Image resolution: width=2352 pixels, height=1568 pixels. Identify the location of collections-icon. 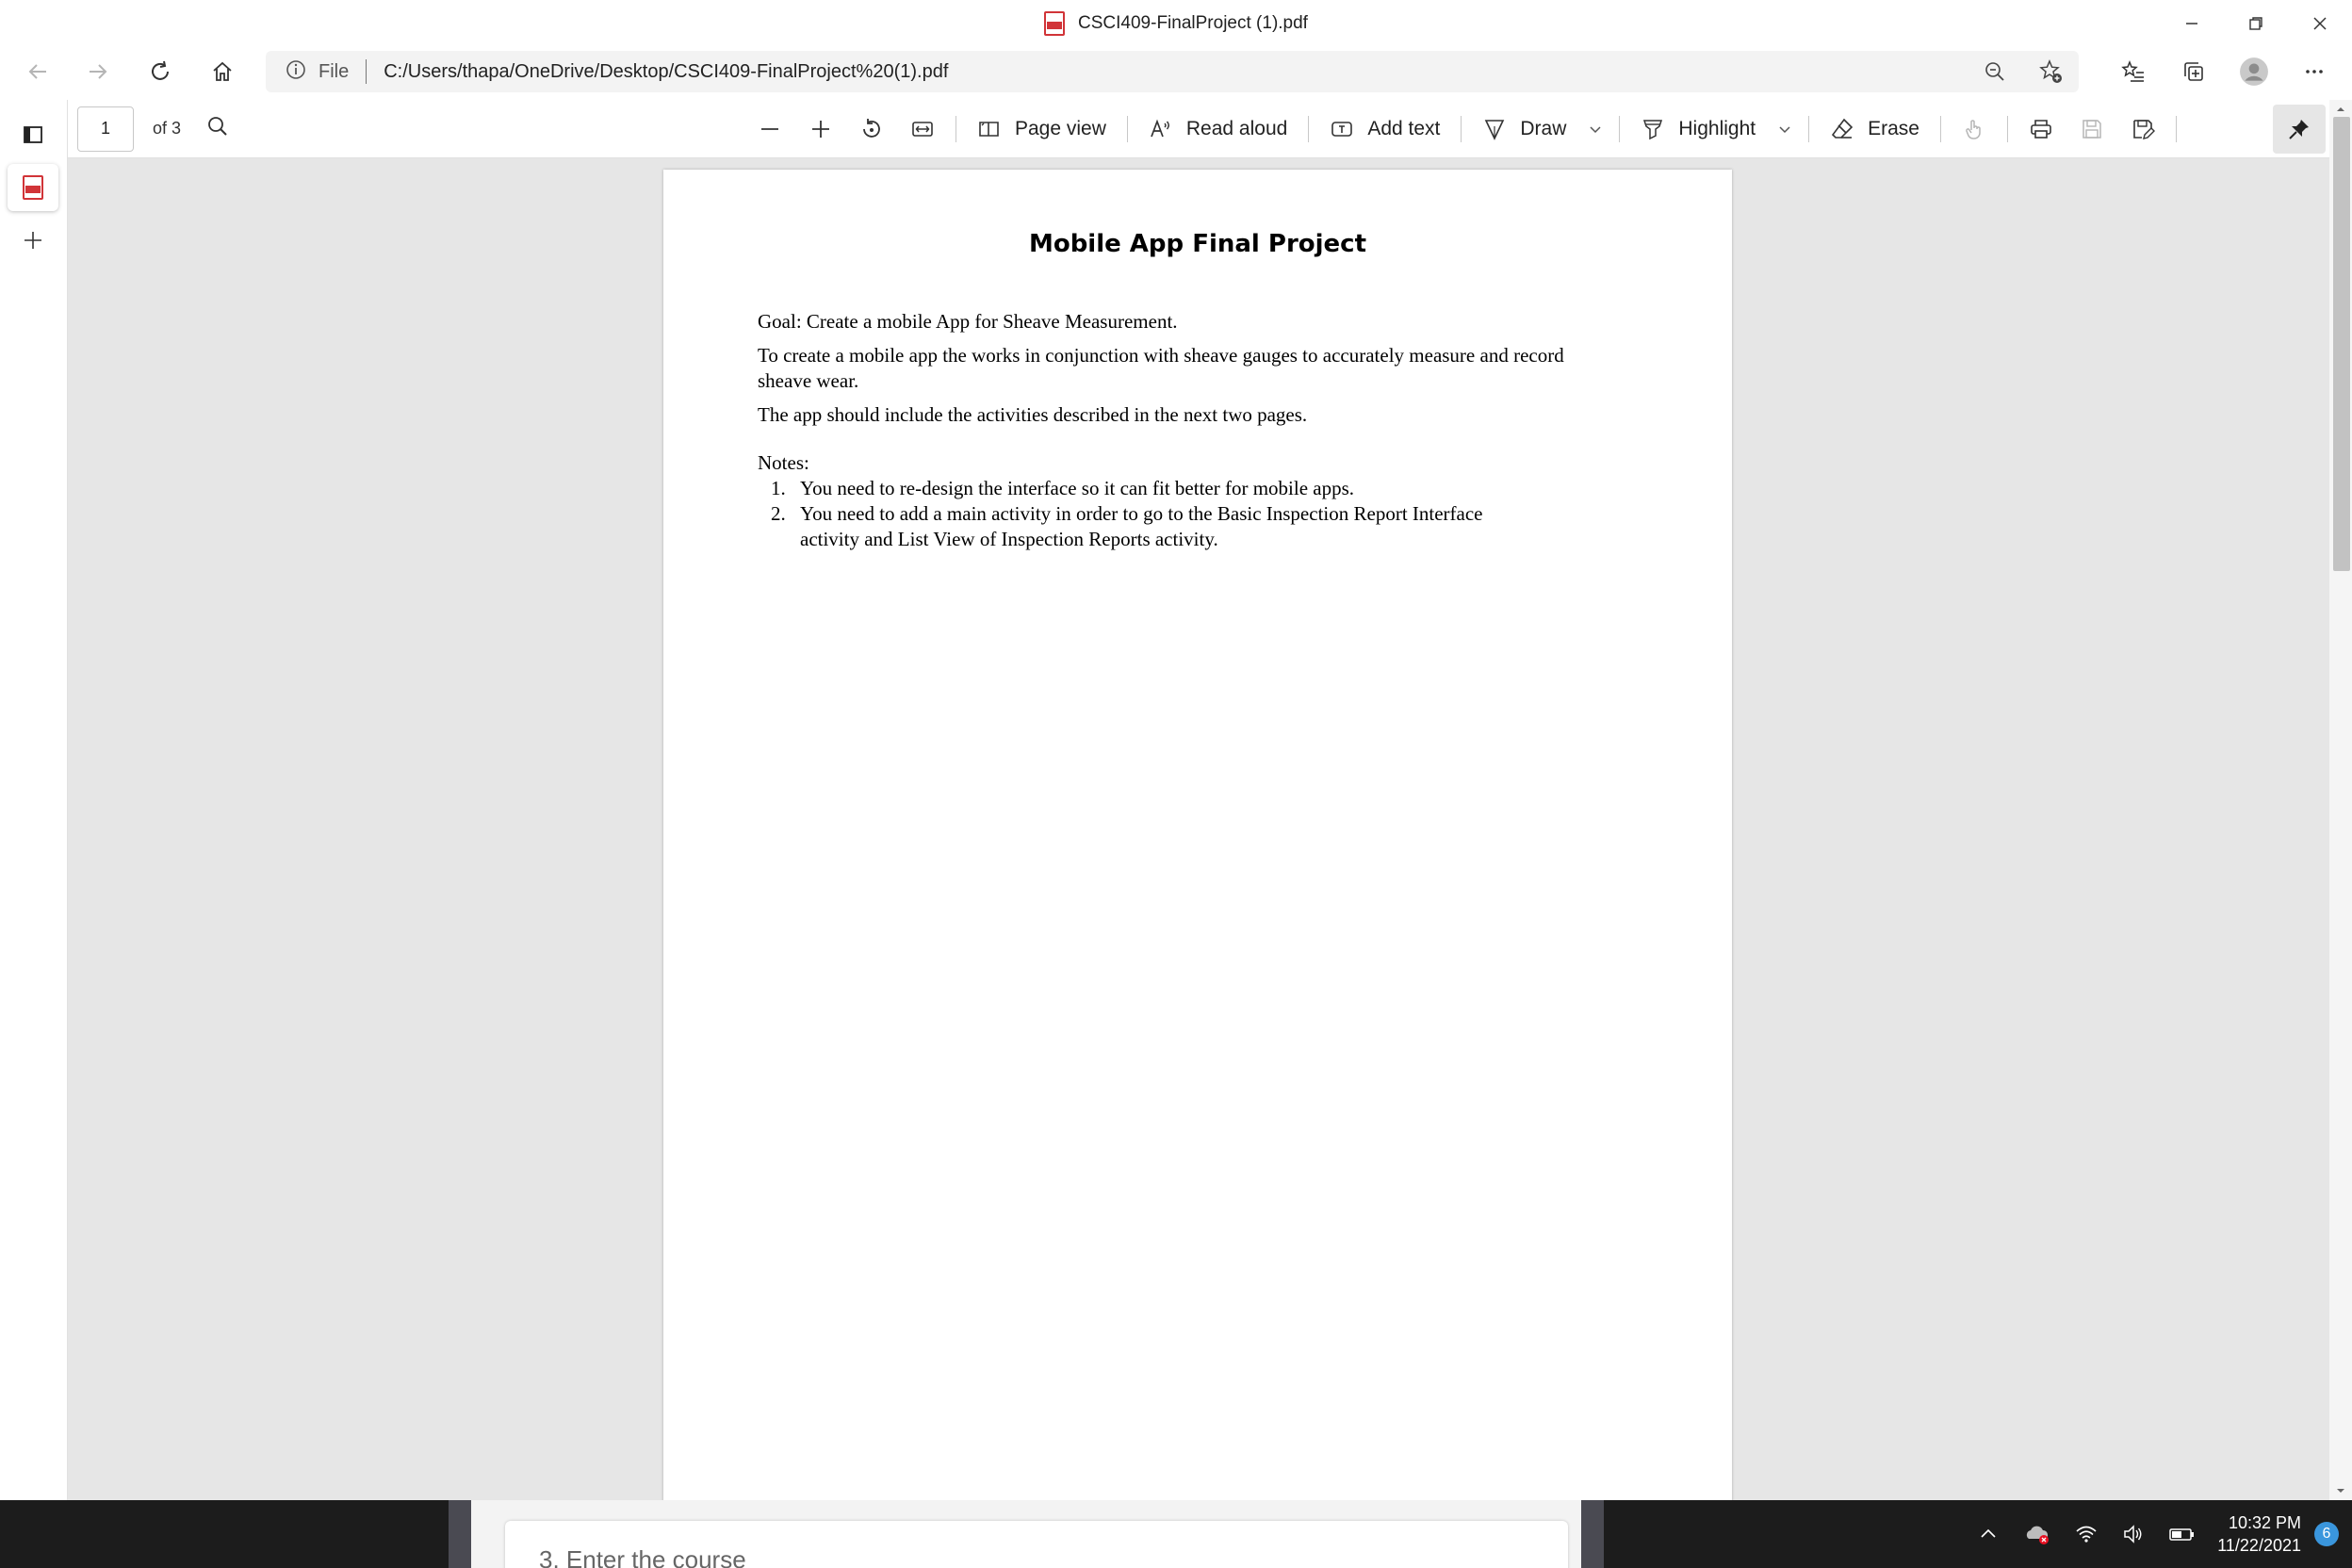
(2193, 71).